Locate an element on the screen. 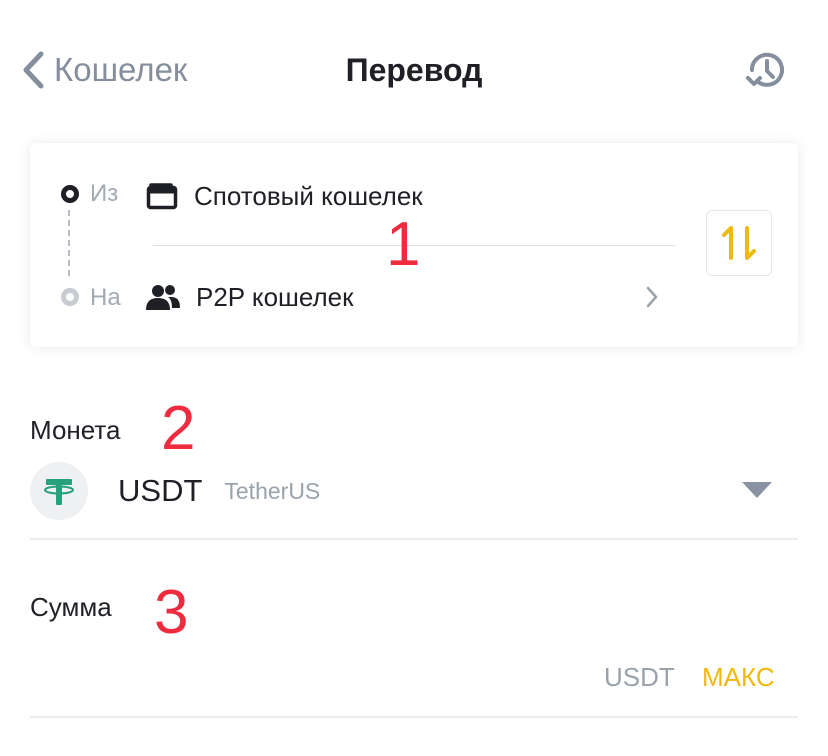 The height and width of the screenshot is (756, 828). amount-label: Сумма is located at coordinates (71, 607).